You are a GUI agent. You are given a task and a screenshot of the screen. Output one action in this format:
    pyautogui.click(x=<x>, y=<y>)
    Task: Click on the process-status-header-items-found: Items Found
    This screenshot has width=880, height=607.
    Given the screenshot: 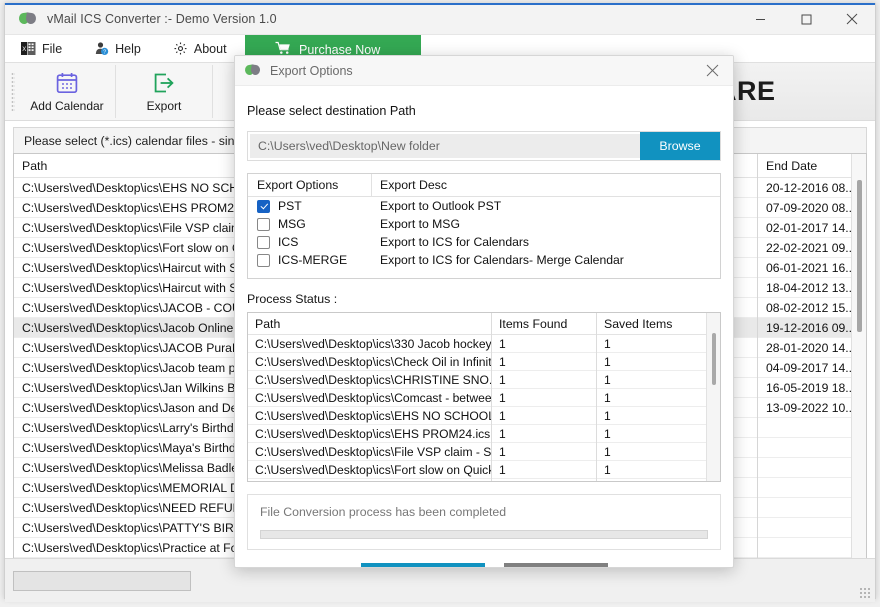 What is the action you would take?
    pyautogui.click(x=544, y=324)
    